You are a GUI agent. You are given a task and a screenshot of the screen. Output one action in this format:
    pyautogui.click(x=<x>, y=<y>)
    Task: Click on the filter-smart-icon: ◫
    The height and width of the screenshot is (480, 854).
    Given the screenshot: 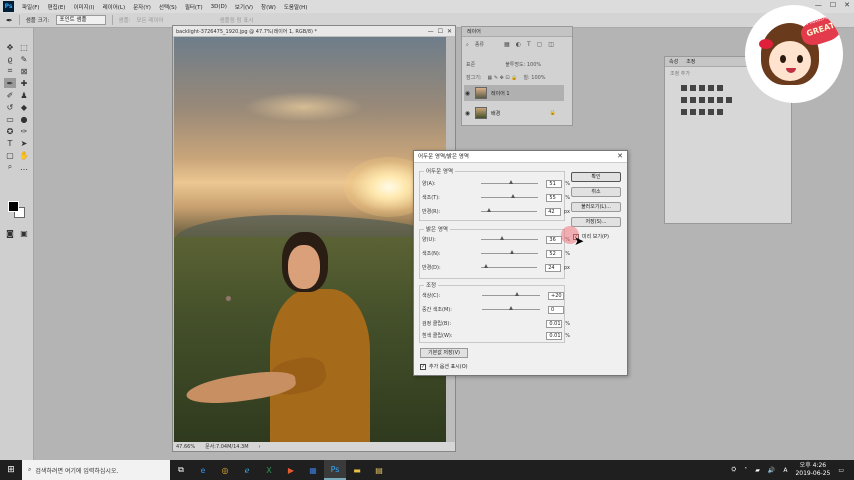 What is the action you would take?
    pyautogui.click(x=551, y=44)
    